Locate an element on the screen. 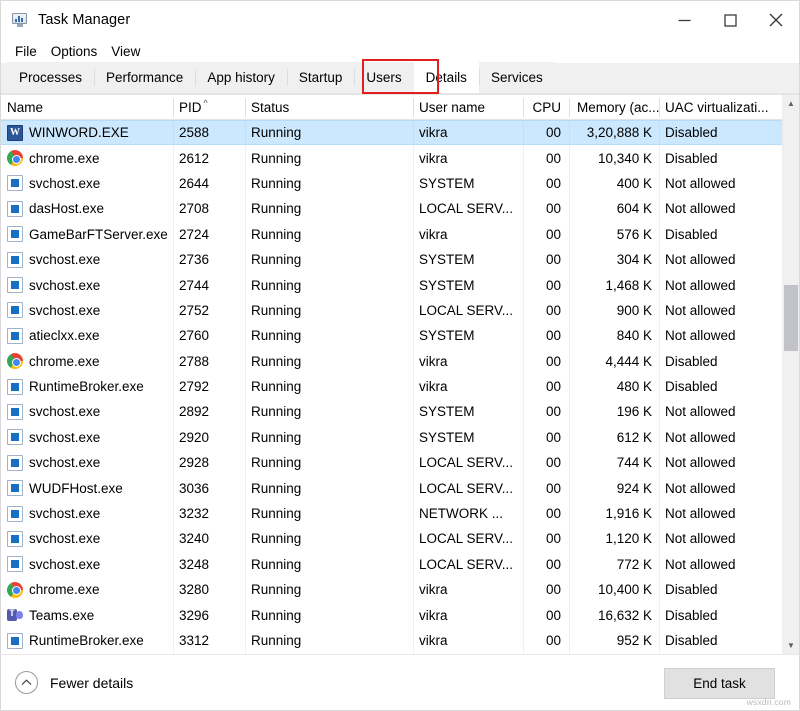 This screenshot has height=711, width=800. scrollbar-thumb is located at coordinates (791, 318).